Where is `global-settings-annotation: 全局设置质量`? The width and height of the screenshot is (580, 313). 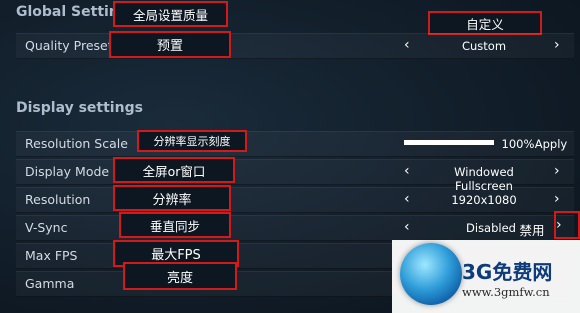
global-settings-annotation: 全局设置质量 is located at coordinates (170, 14).